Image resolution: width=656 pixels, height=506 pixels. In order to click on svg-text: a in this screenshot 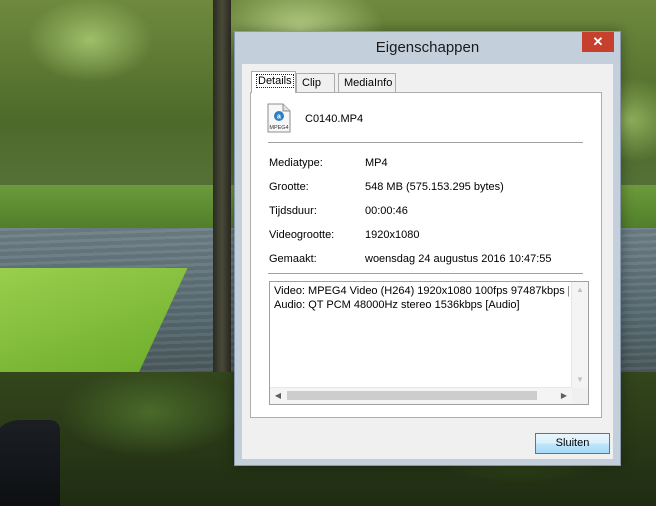, I will do `click(279, 117)`.